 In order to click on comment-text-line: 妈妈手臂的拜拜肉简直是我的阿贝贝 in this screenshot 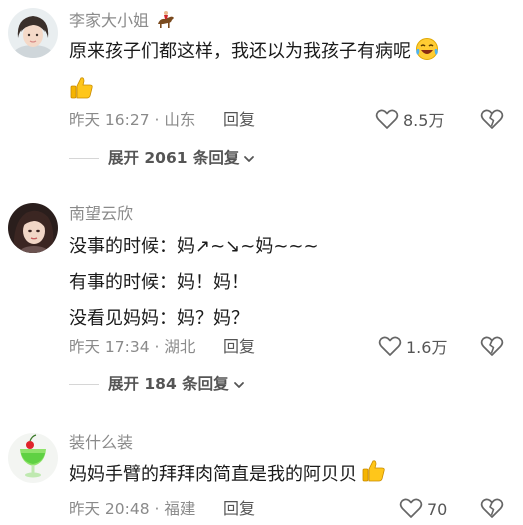, I will do `click(289, 477)`.